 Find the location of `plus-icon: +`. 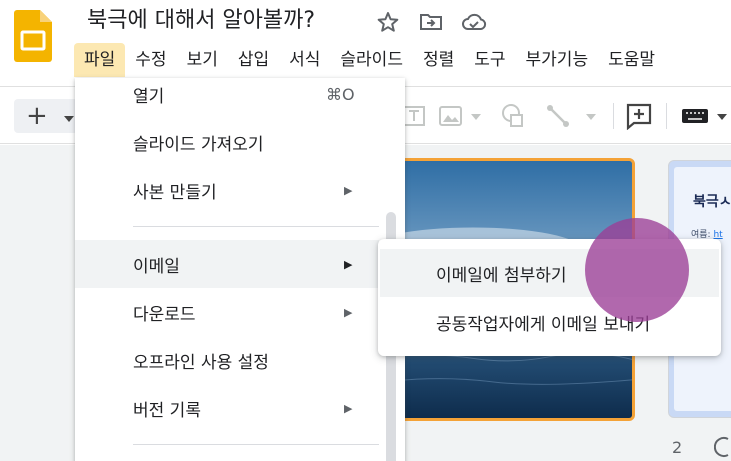

plus-icon: + is located at coordinates (37, 116).